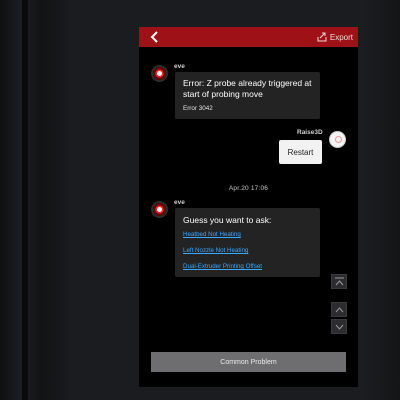 The height and width of the screenshot is (400, 400). What do you see at coordinates (155, 37) in the screenshot?
I see `chevron-left-icon` at bounding box center [155, 37].